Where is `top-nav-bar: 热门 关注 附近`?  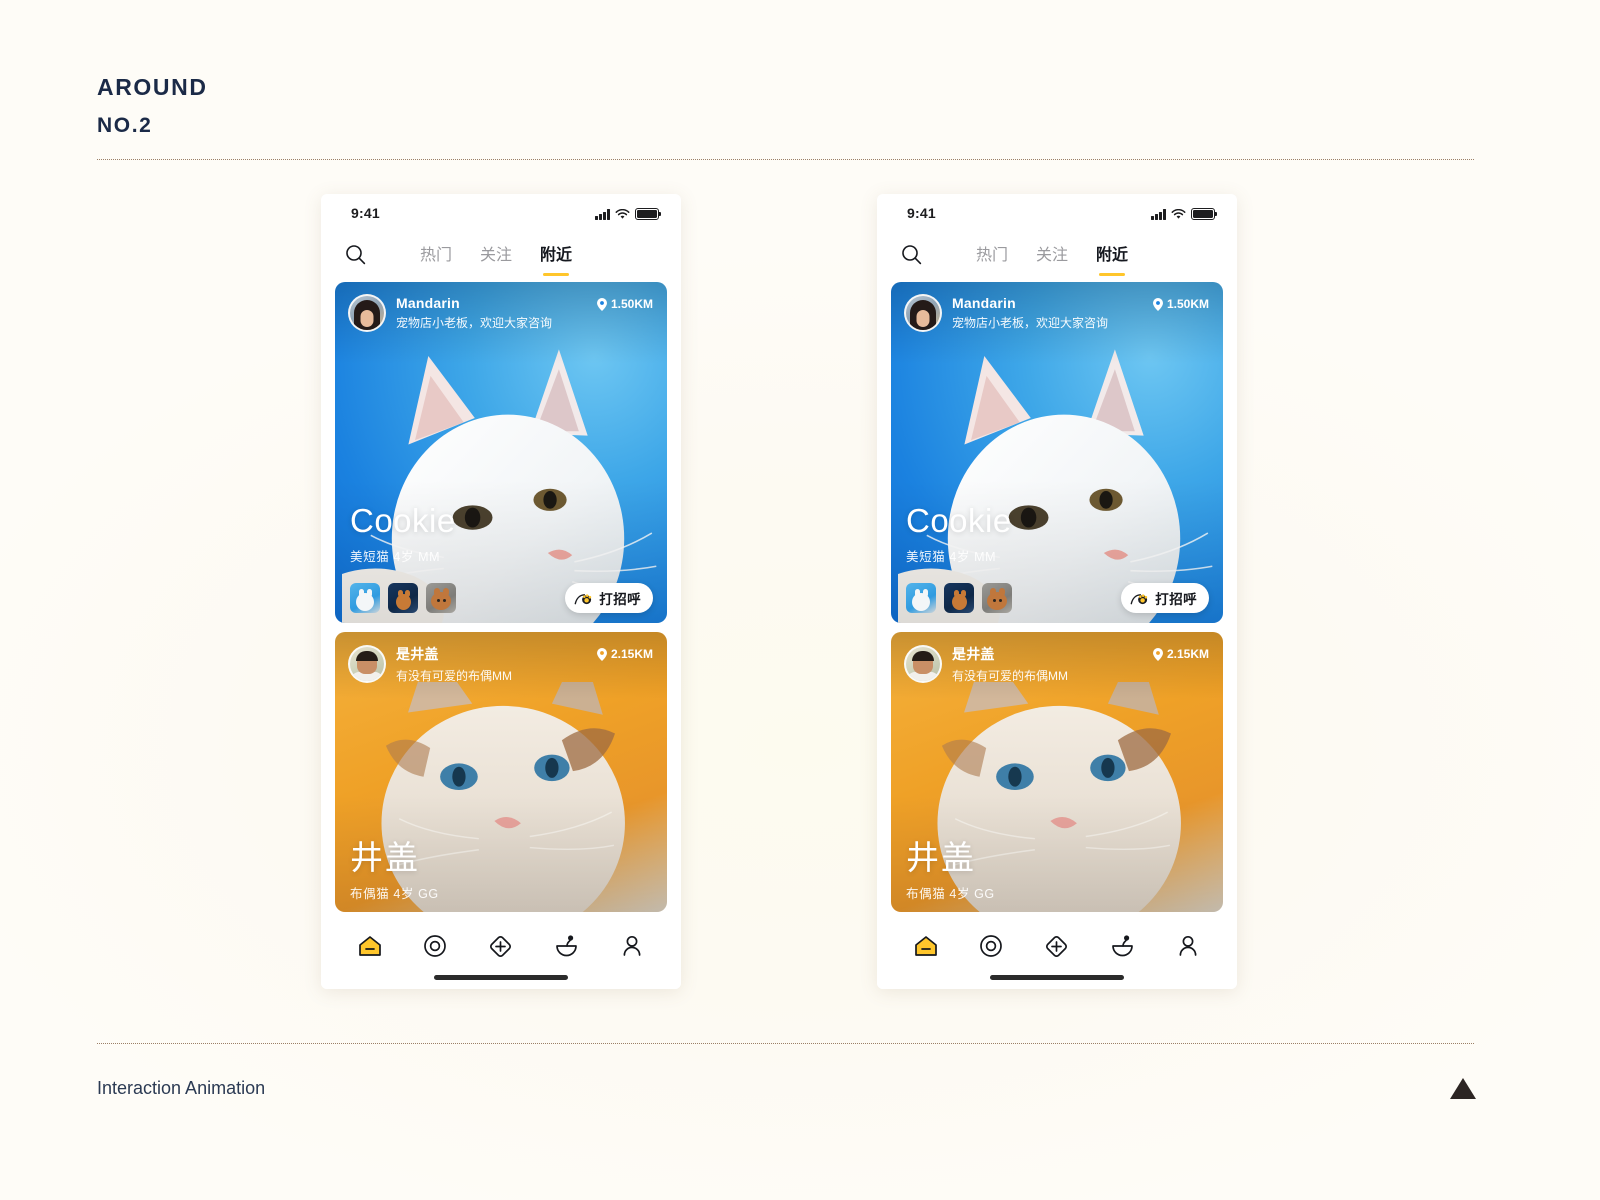
top-nav-bar: 热门 关注 附近 is located at coordinates (1057, 254).